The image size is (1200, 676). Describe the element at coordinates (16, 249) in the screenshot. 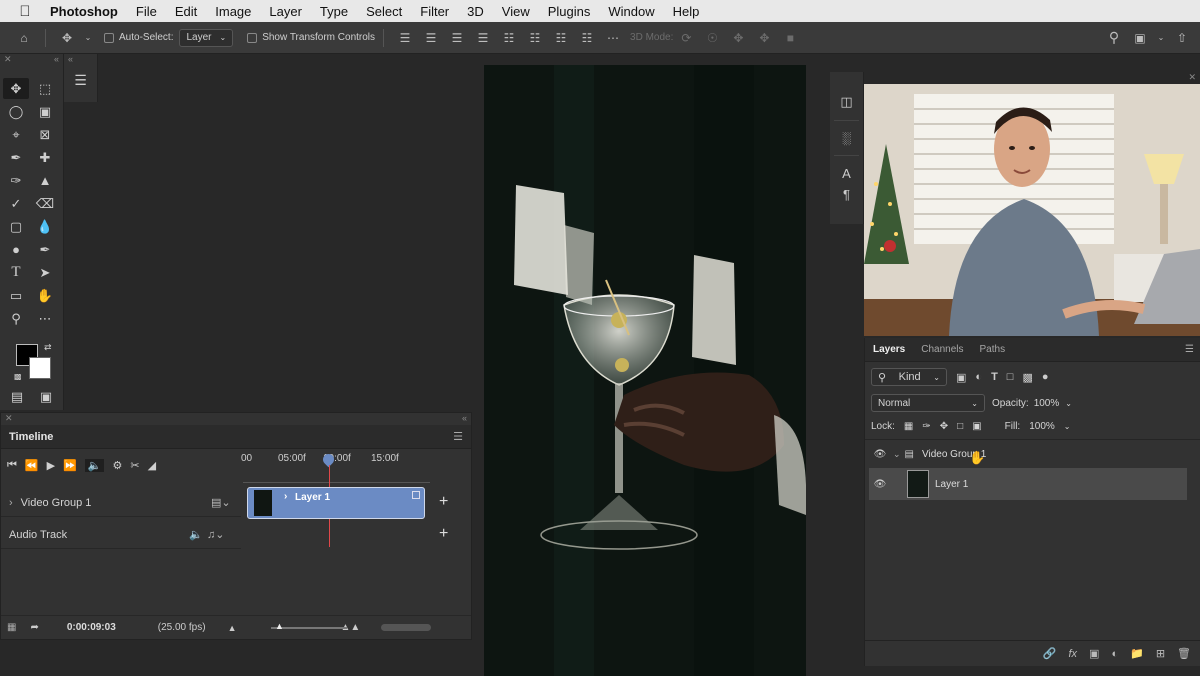

I see `dodge-tool-icon: ●` at that location.